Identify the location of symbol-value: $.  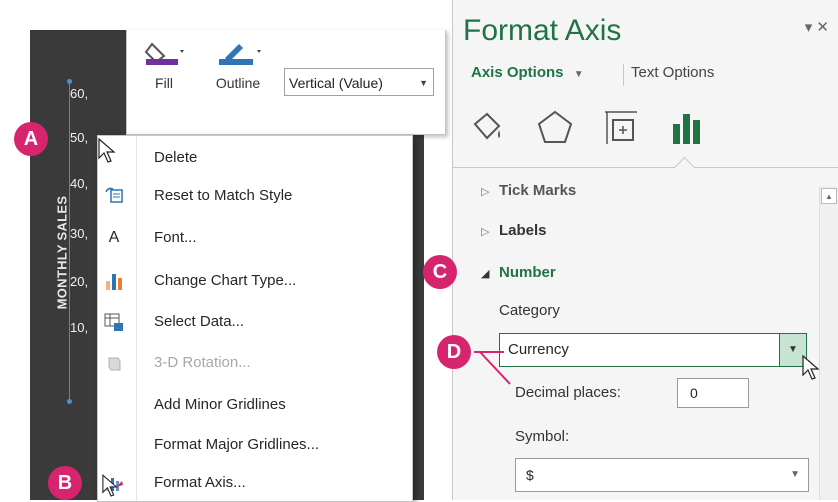
(530, 475).